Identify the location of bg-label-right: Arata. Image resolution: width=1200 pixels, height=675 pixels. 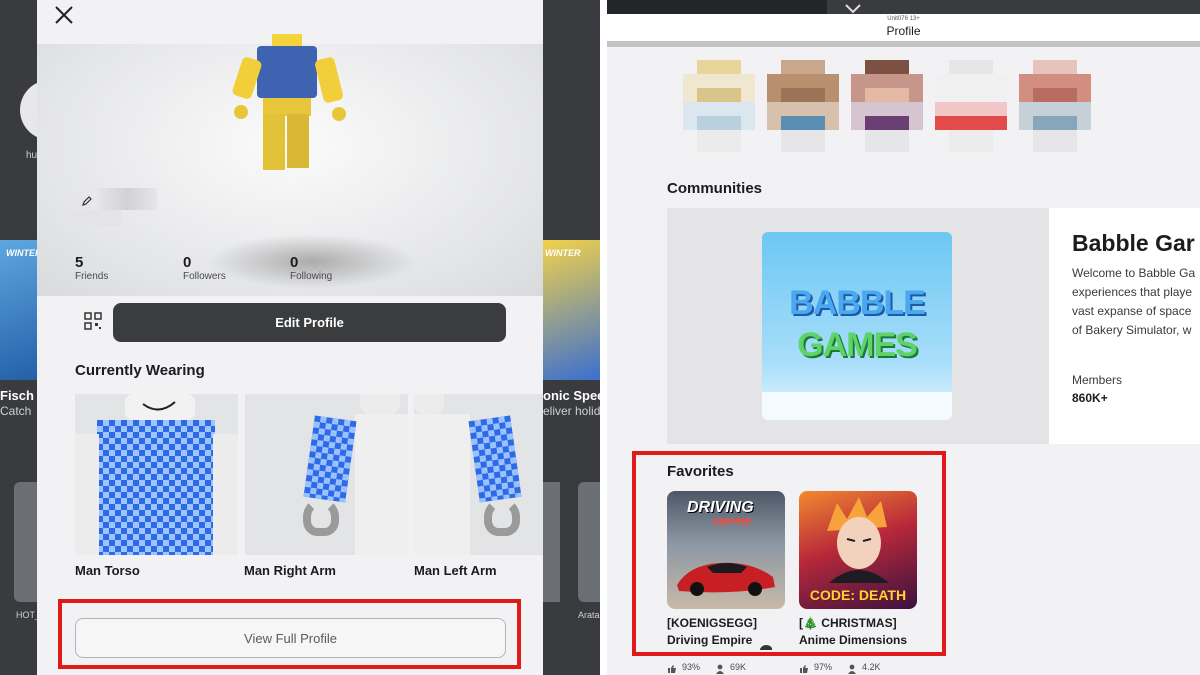
(589, 615).